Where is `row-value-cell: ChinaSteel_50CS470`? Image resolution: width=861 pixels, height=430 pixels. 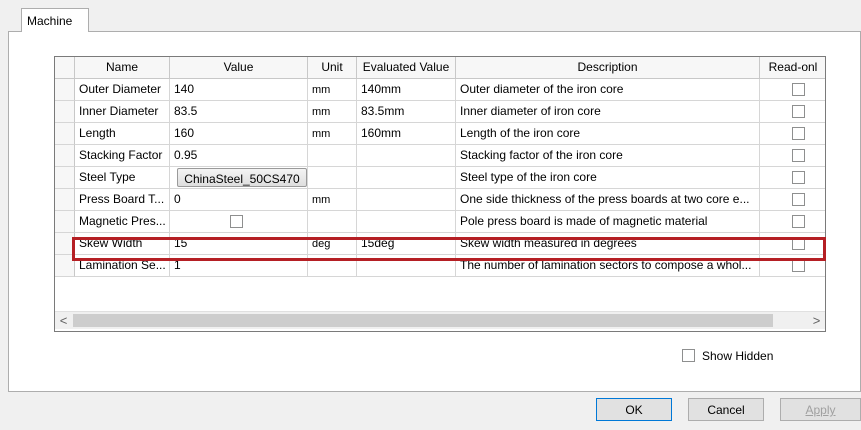
row-value-cell: ChinaSteel_50CS470 is located at coordinates (239, 178).